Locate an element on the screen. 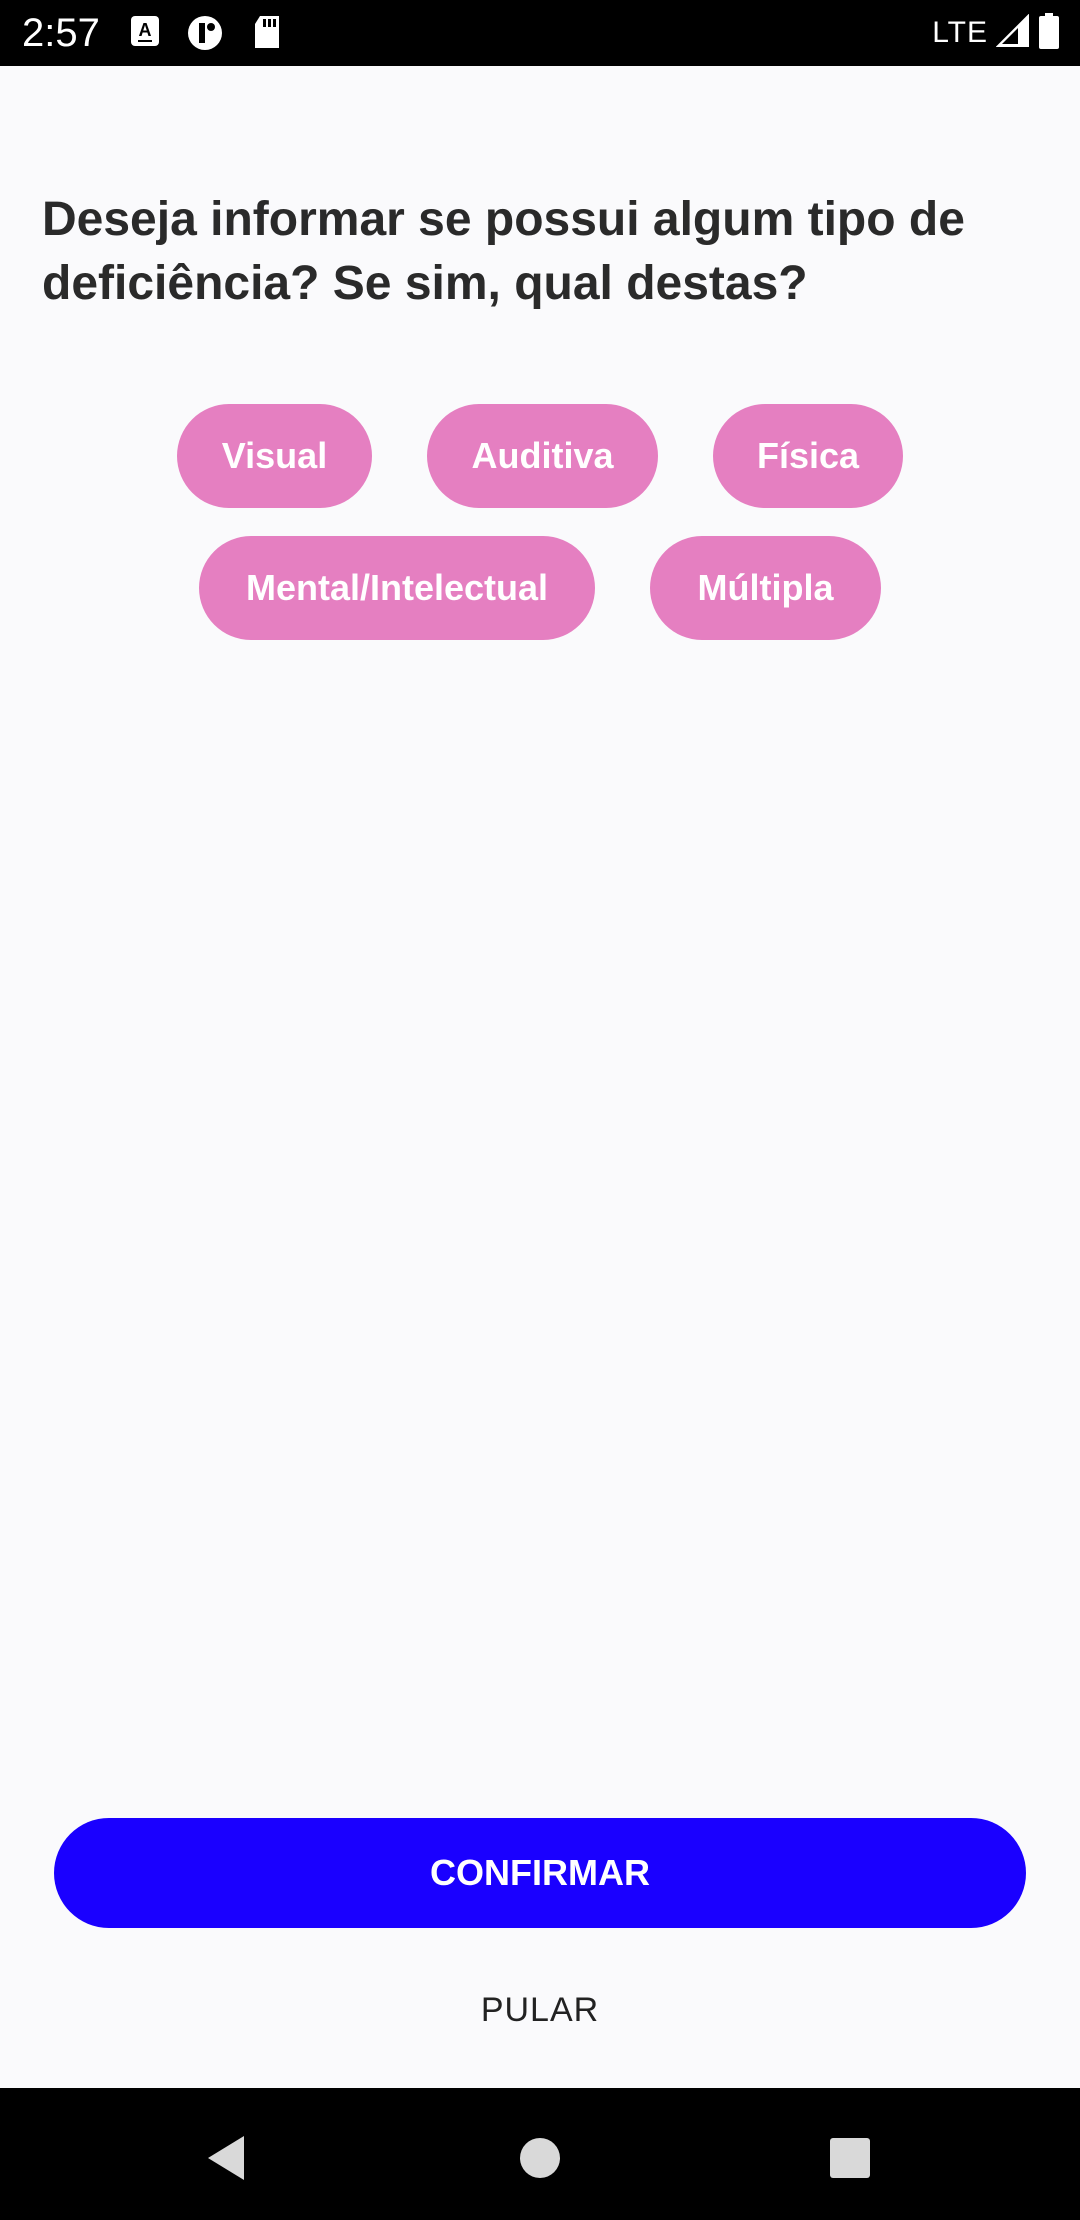  home-icon is located at coordinates (540, 2158).